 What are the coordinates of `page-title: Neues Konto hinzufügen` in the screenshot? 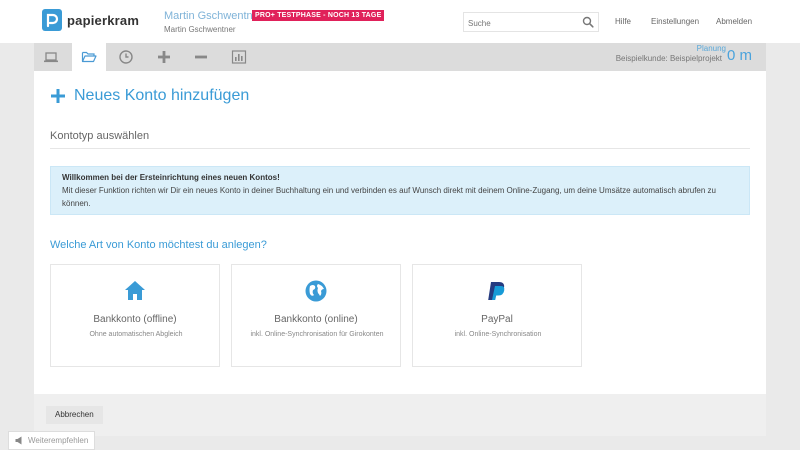 It's located at (150, 96).